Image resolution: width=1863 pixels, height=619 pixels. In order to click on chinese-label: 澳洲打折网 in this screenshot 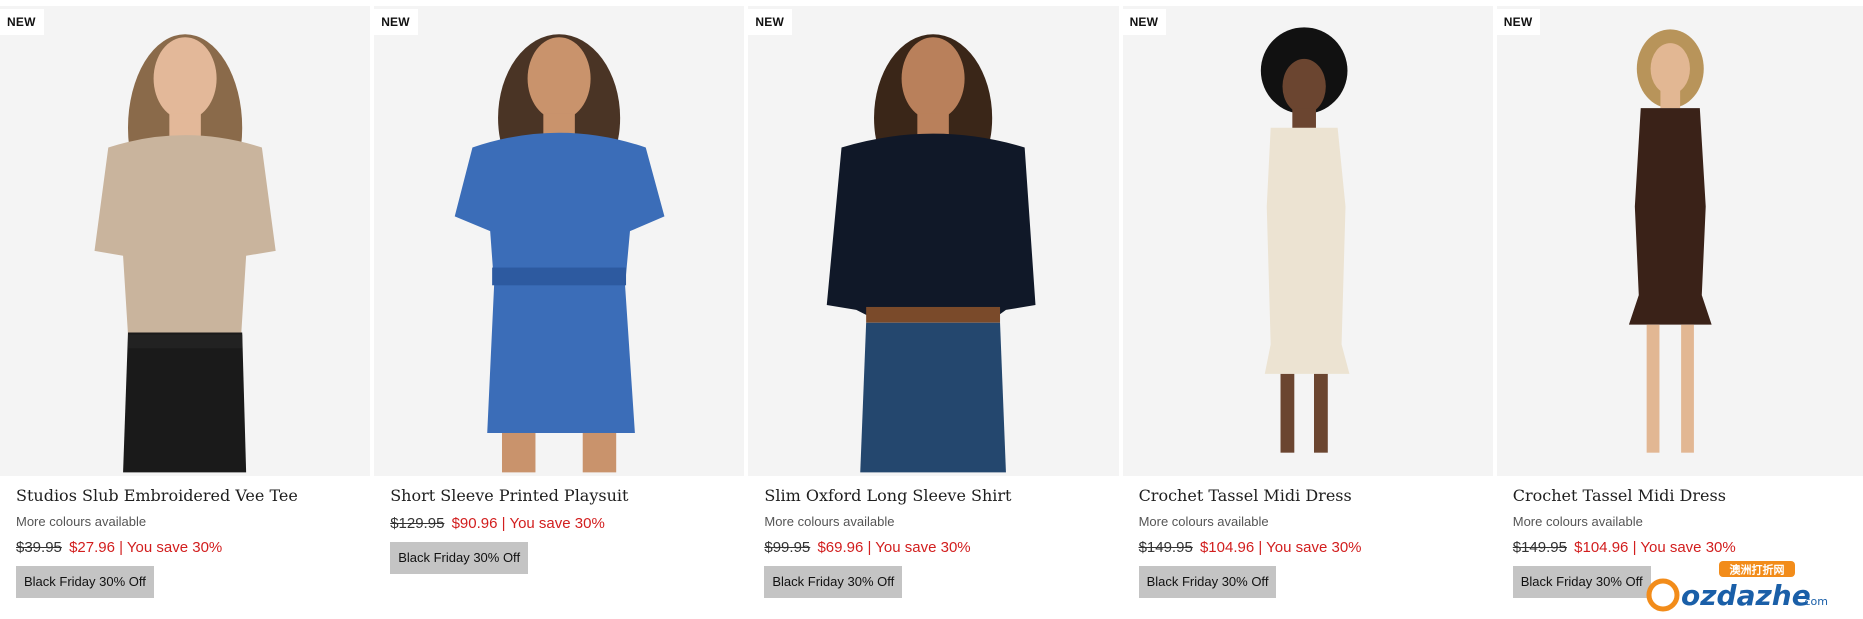, I will do `click(1757, 570)`.